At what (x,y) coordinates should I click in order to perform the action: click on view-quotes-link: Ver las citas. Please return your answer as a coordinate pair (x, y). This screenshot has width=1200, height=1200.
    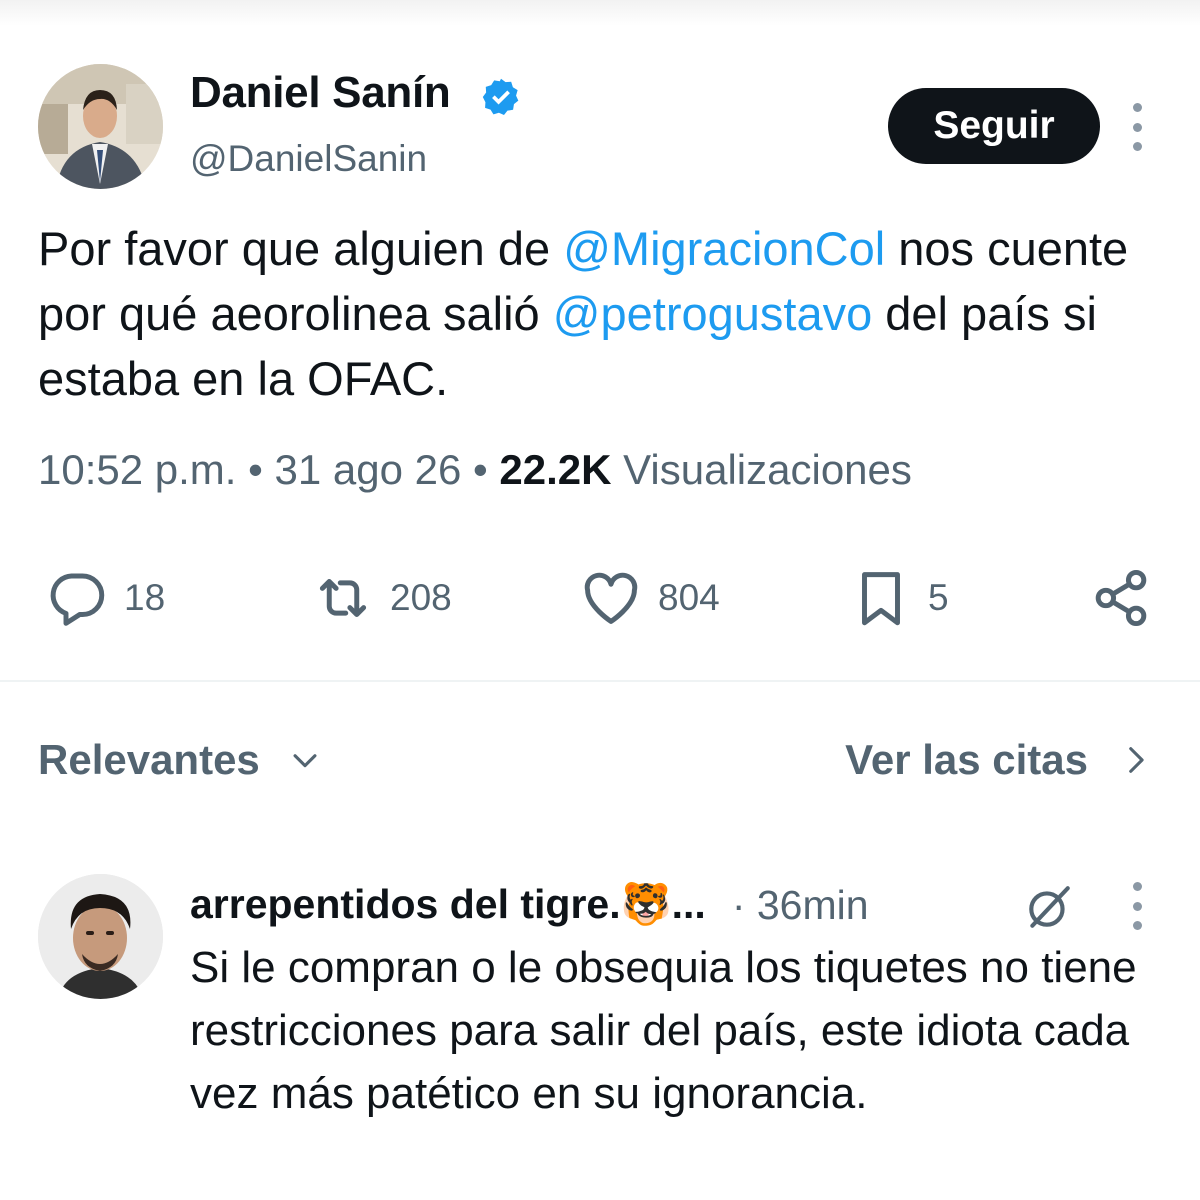
    Looking at the image, I should click on (998, 760).